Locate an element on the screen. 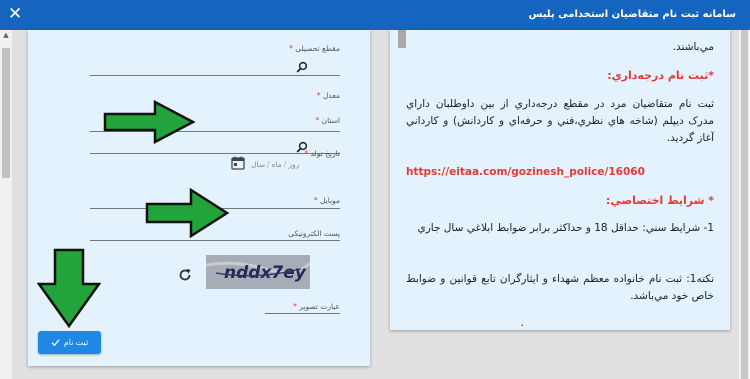 Image resolution: width=750 pixels, height=379 pixels. birthdate-label: تاریخ تولد * is located at coordinates (322, 153).